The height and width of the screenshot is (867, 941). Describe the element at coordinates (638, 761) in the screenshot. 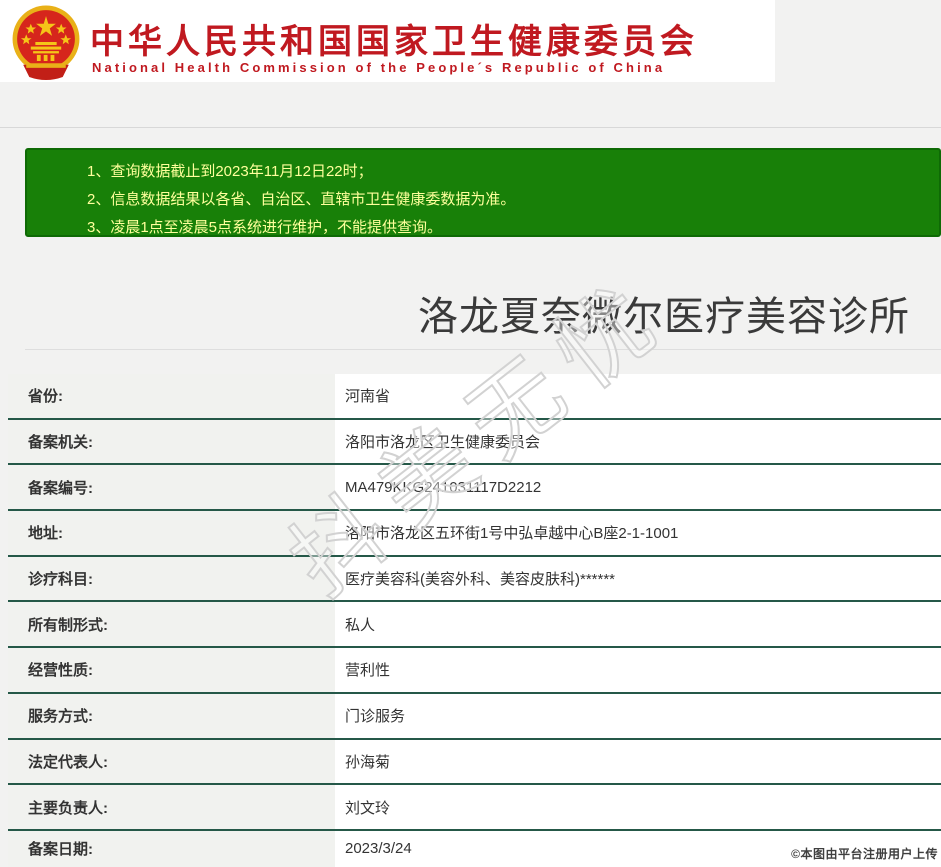

I see `field-value: 孙海菊` at that location.